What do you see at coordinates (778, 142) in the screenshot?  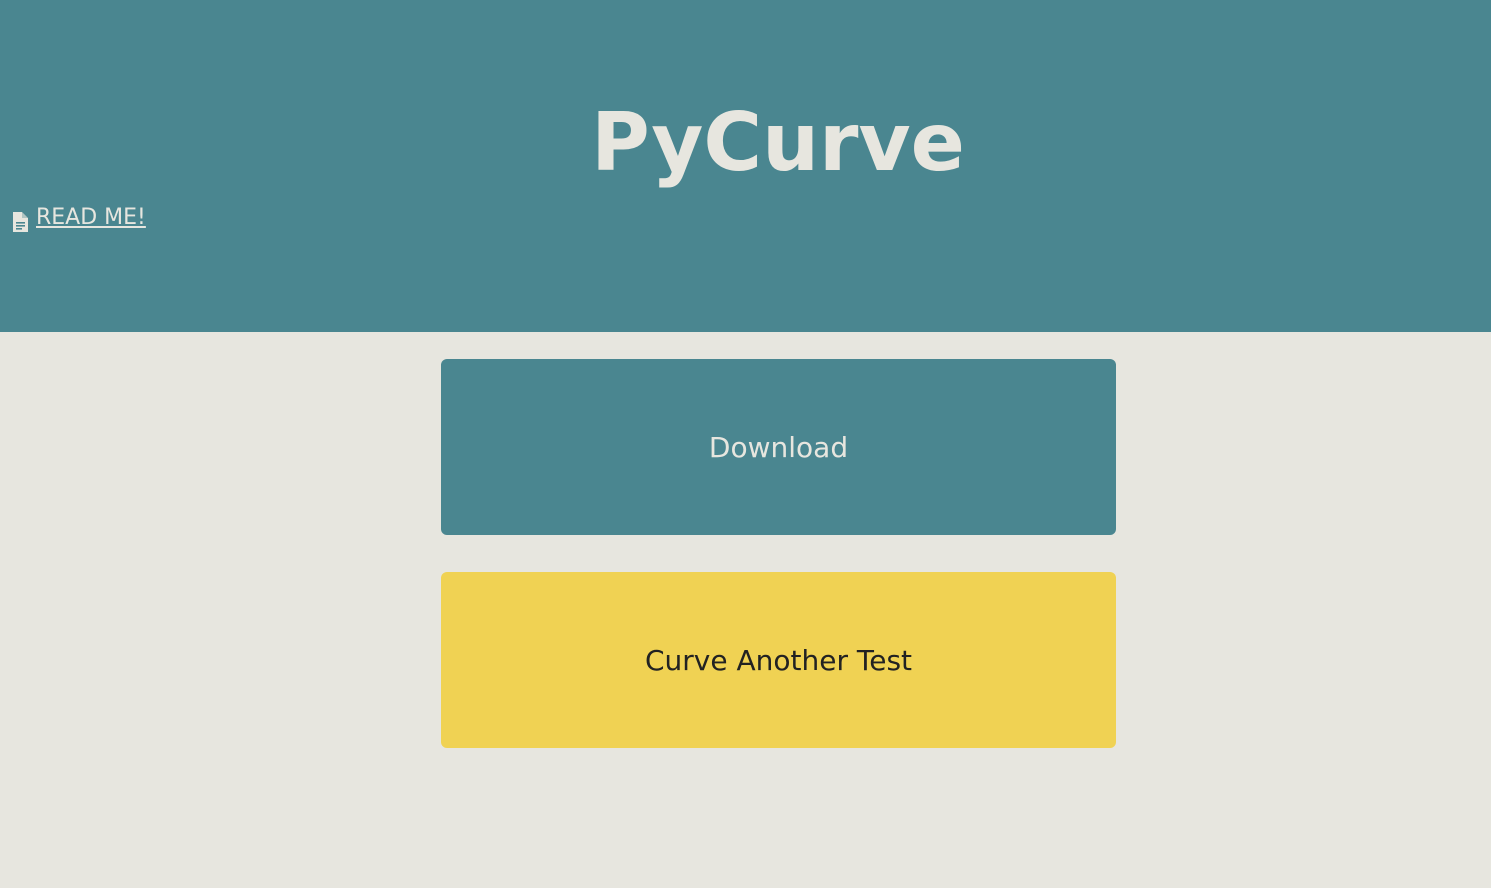 I see `page-title: PyCurve` at bounding box center [778, 142].